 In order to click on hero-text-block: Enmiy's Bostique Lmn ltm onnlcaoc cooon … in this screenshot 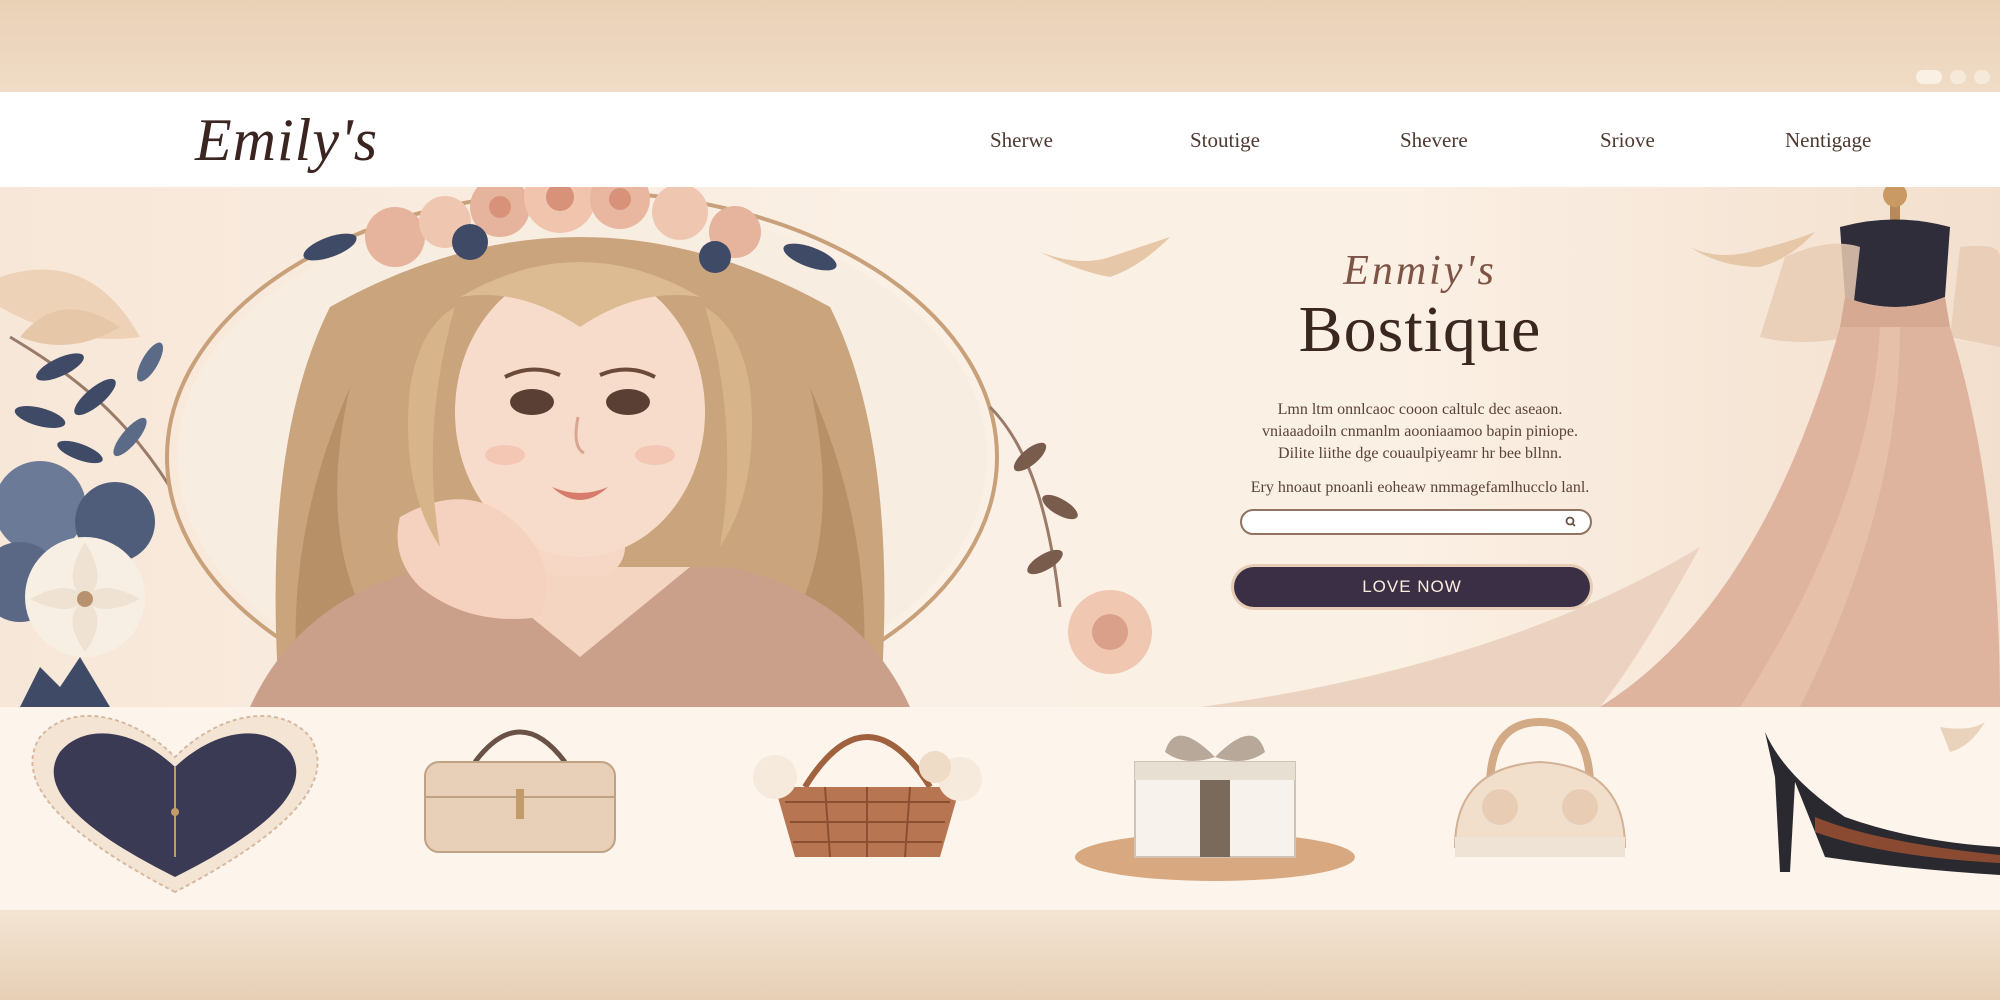, I will do `click(1420, 387)`.